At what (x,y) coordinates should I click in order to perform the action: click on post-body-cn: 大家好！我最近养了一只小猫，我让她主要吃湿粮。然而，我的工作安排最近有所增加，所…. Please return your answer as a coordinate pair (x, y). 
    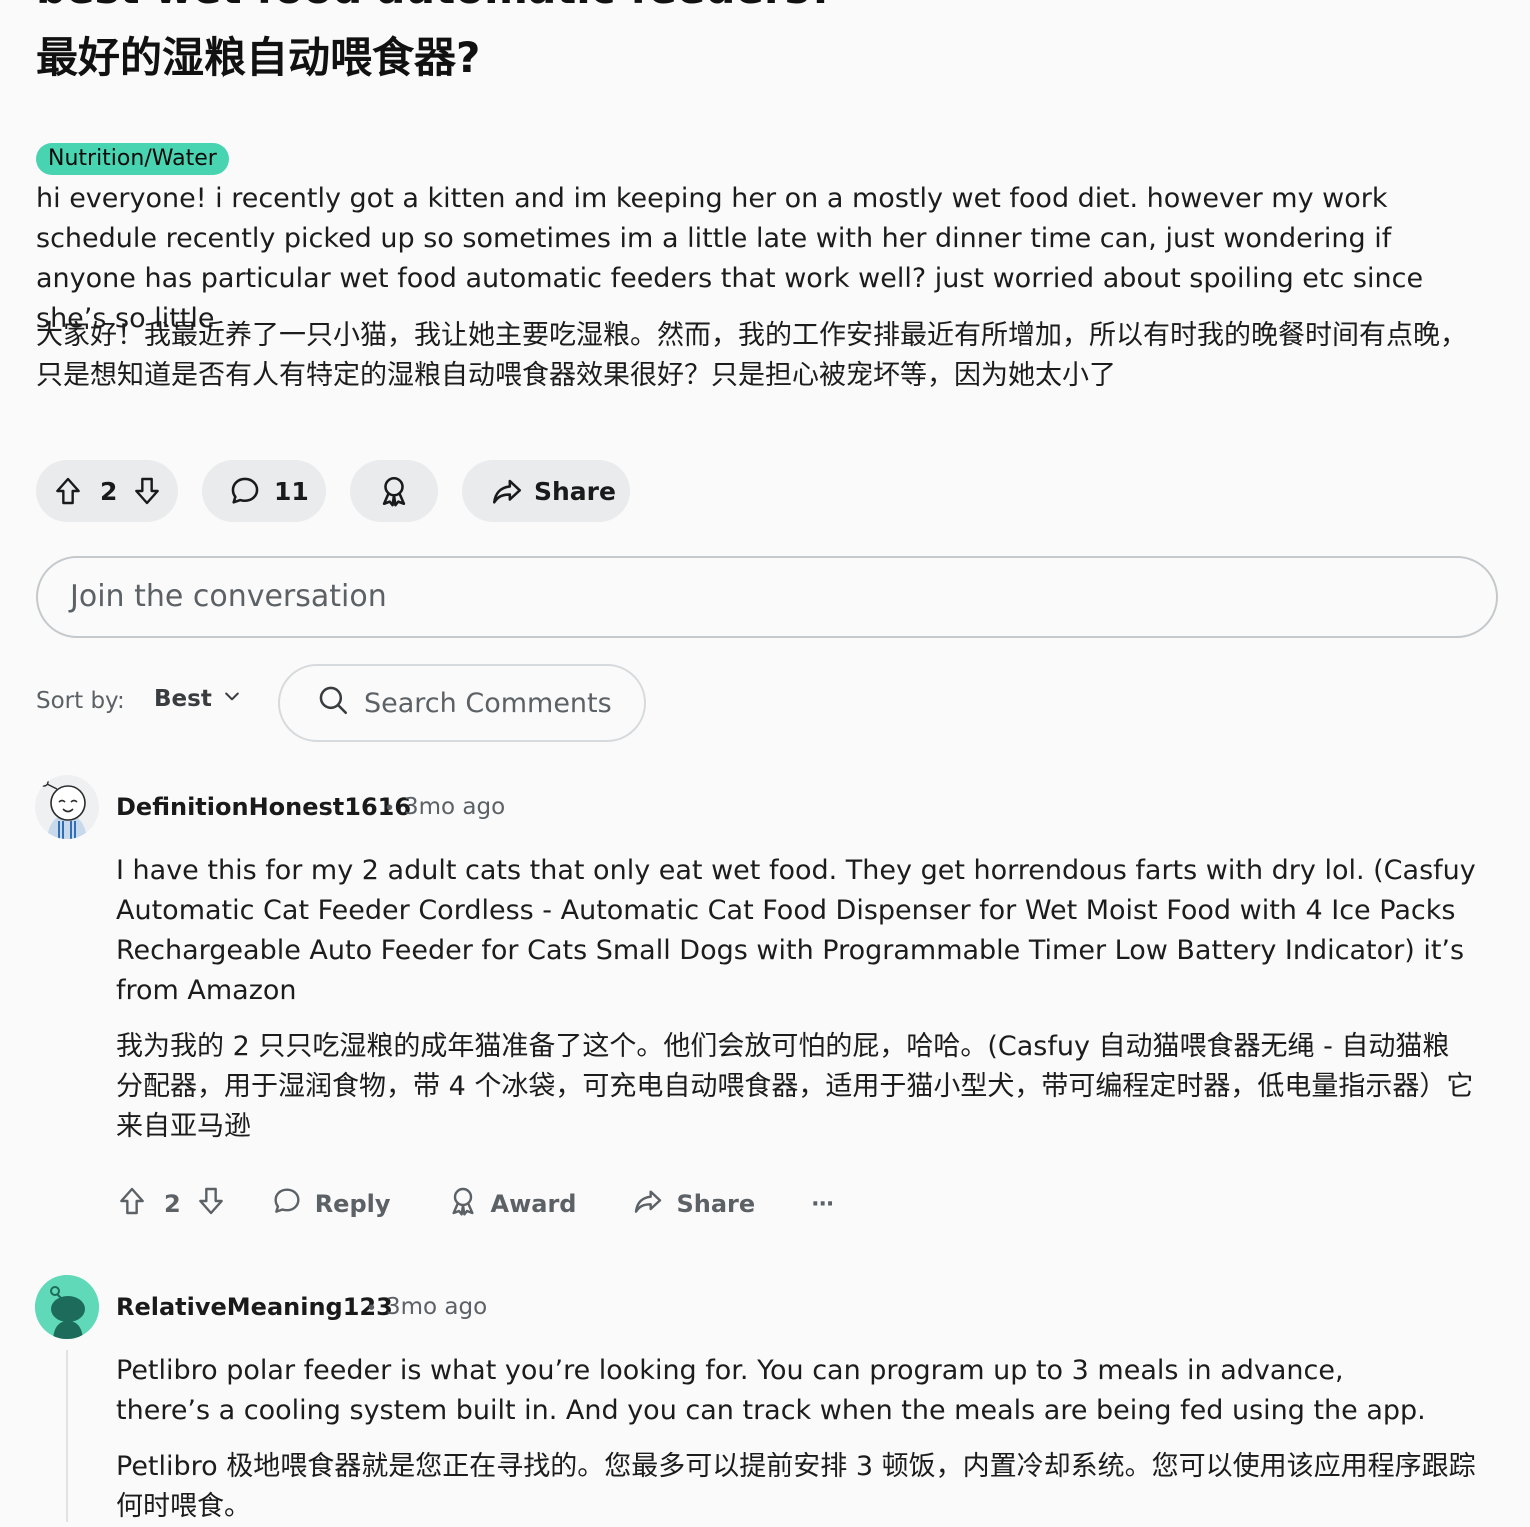
    Looking at the image, I should click on (751, 355).